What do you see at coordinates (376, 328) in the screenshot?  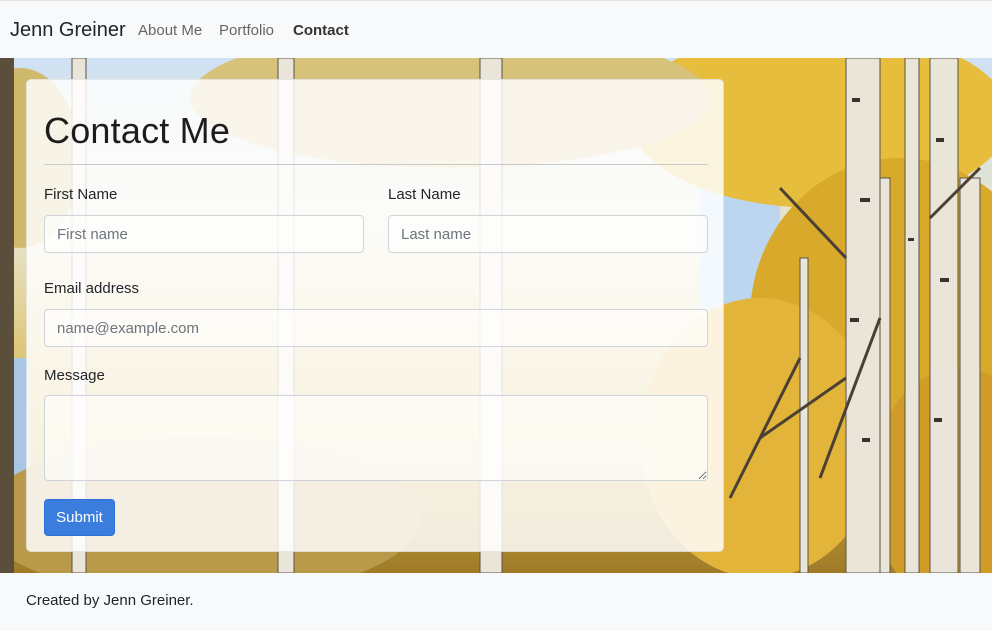 I see `email-input` at bounding box center [376, 328].